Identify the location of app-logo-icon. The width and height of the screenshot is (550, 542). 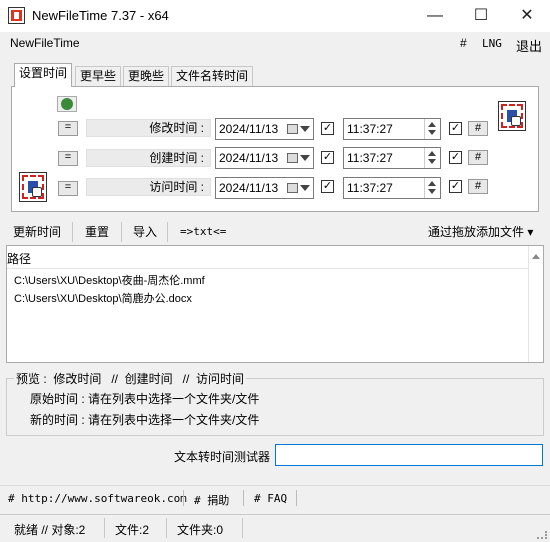
(16, 15).